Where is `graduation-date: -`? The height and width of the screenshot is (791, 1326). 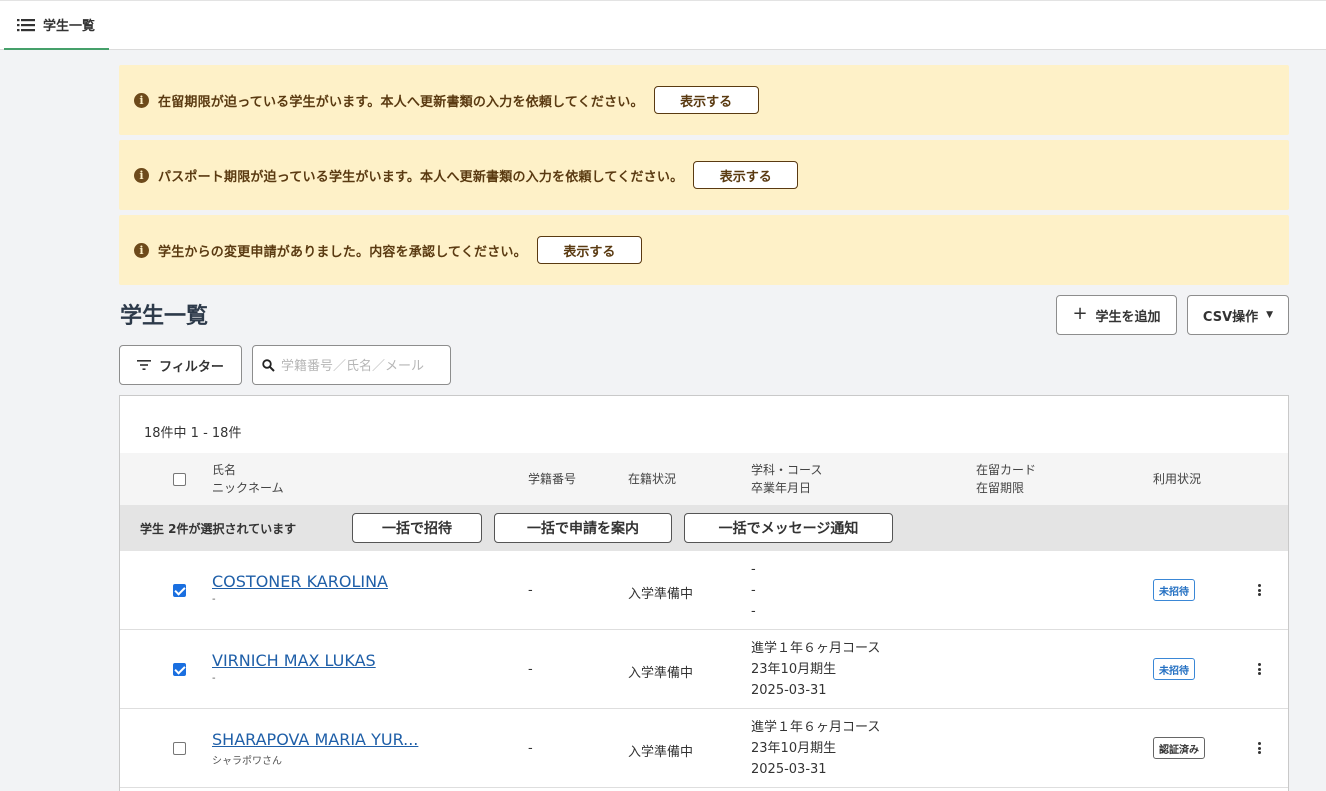 graduation-date: - is located at coordinates (753, 611).